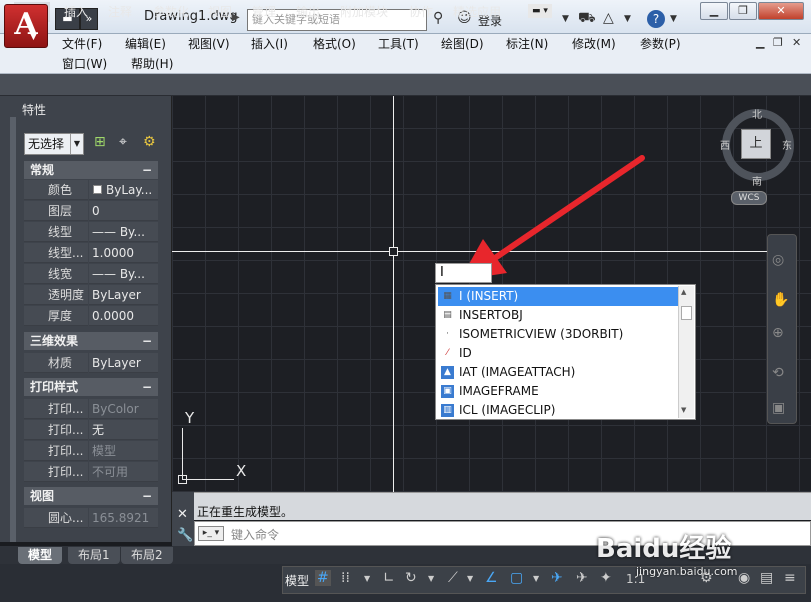 This screenshot has width=811, height=602. Describe the element at coordinates (766, 578) in the screenshot. I see `hardware-acceleration-icon: ▤` at that location.